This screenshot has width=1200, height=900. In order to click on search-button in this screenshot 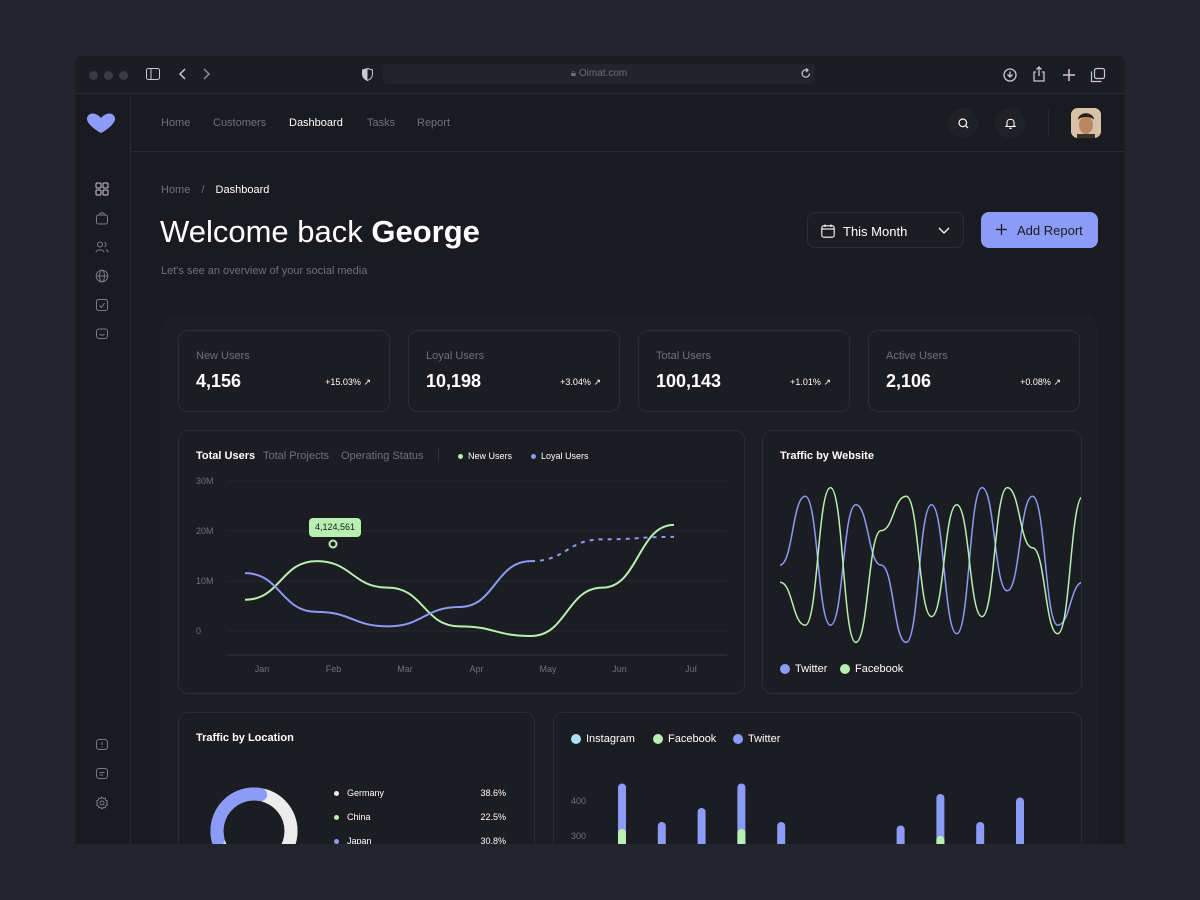, I will do `click(963, 123)`.